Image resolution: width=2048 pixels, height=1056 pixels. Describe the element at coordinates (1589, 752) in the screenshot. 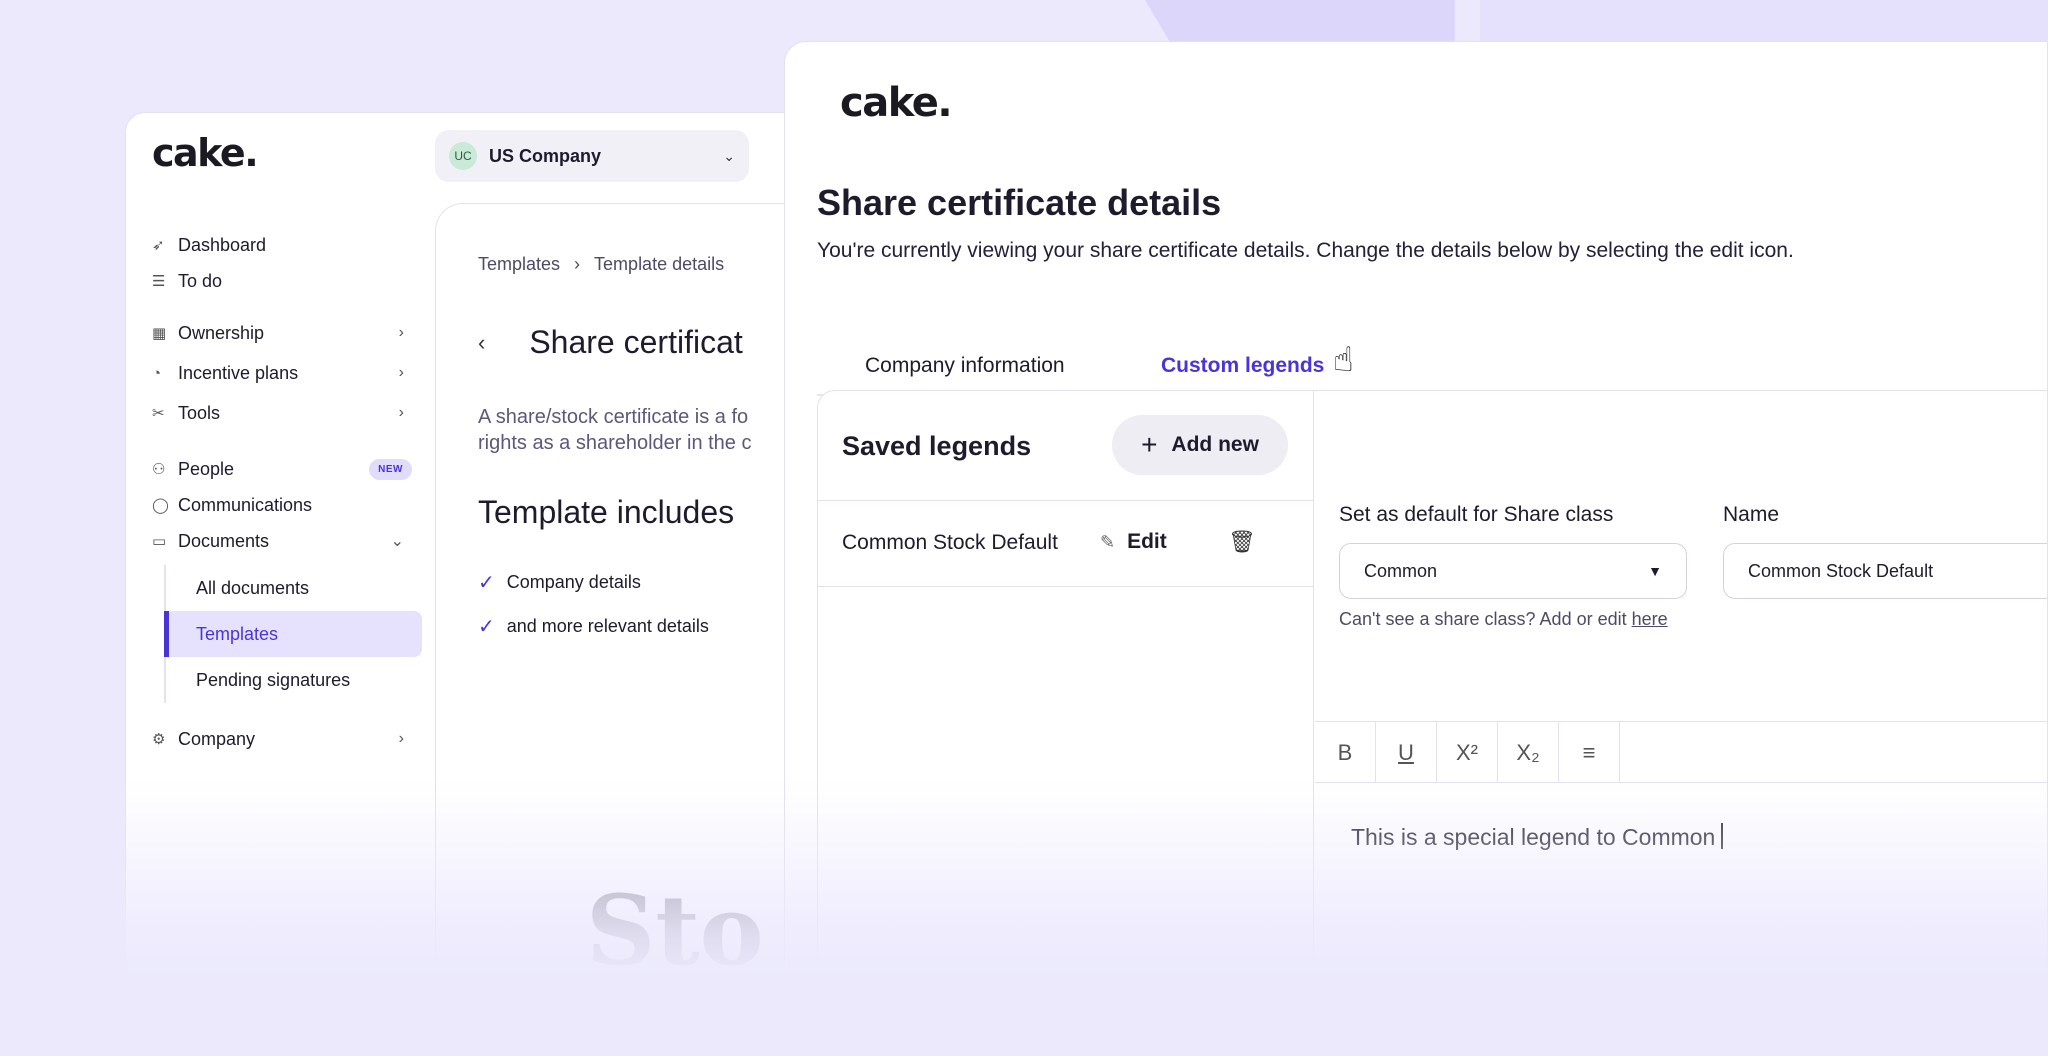

I see `align-button: ≡` at that location.